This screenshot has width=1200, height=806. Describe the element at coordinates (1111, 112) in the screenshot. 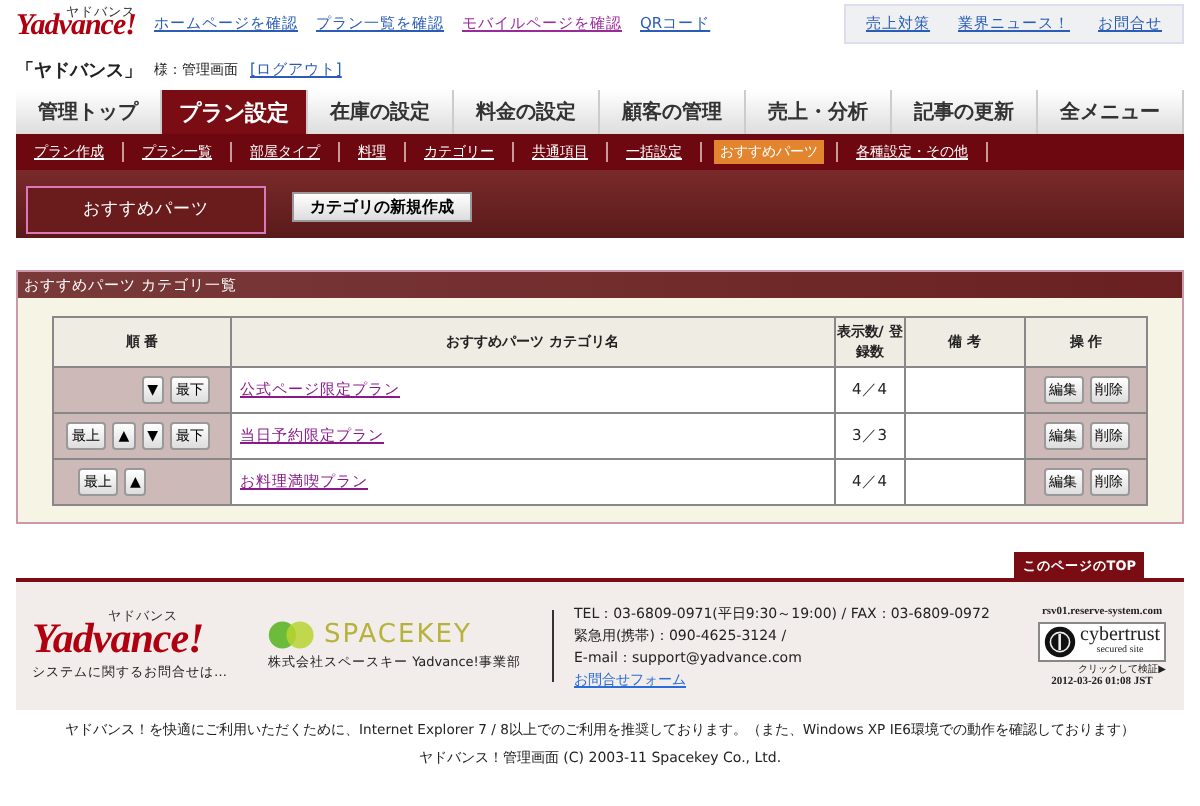

I see `nav-tab: 全メニュー` at that location.